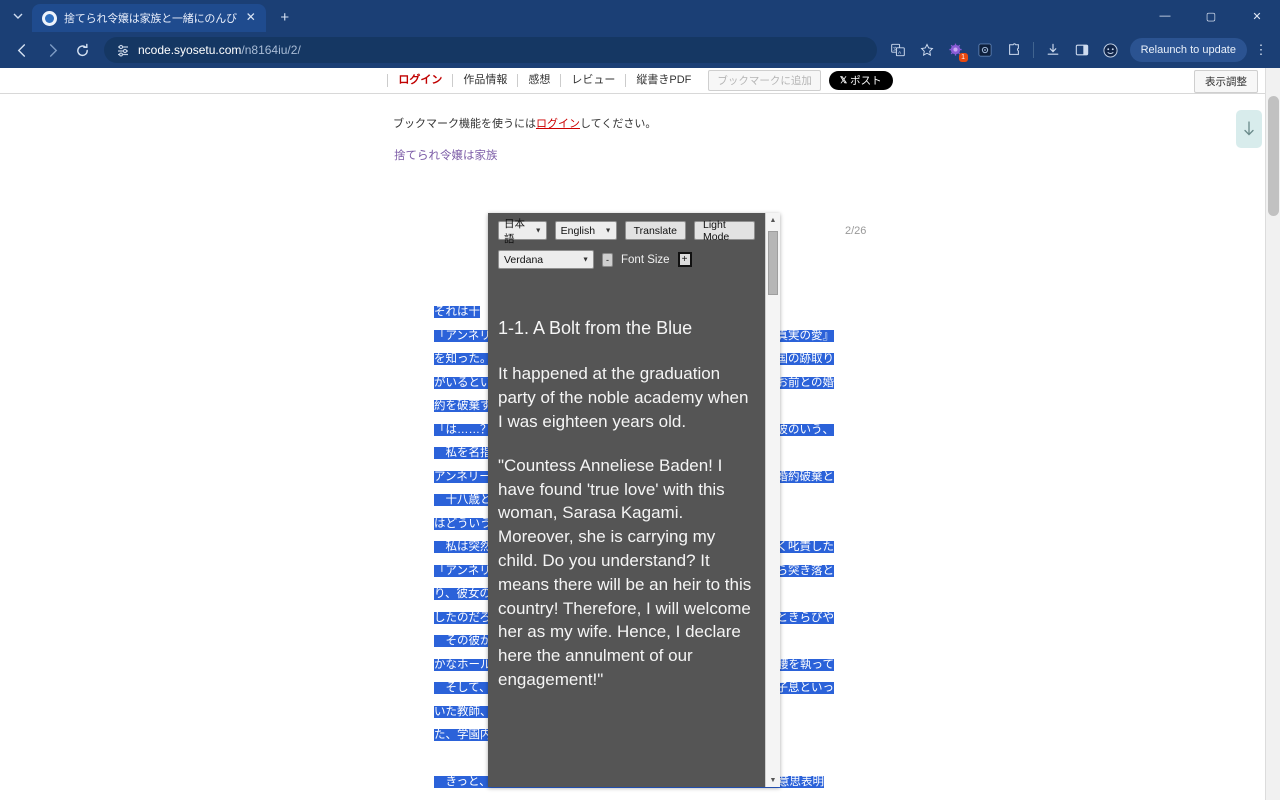 The height and width of the screenshot is (800, 1280). Describe the element at coordinates (645, 259) in the screenshot. I see `font-size-label: Font Size` at that location.